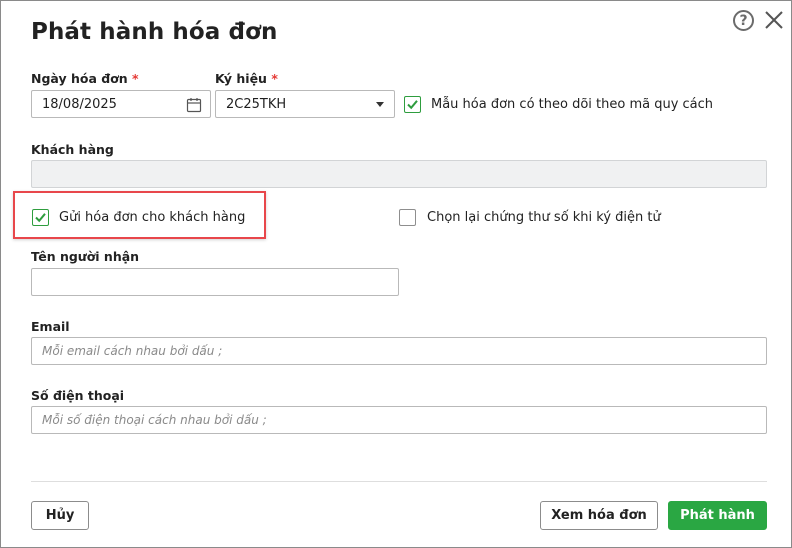  Describe the element at coordinates (121, 104) in the screenshot. I see `invoice-date-input: 18/08/2025` at that location.